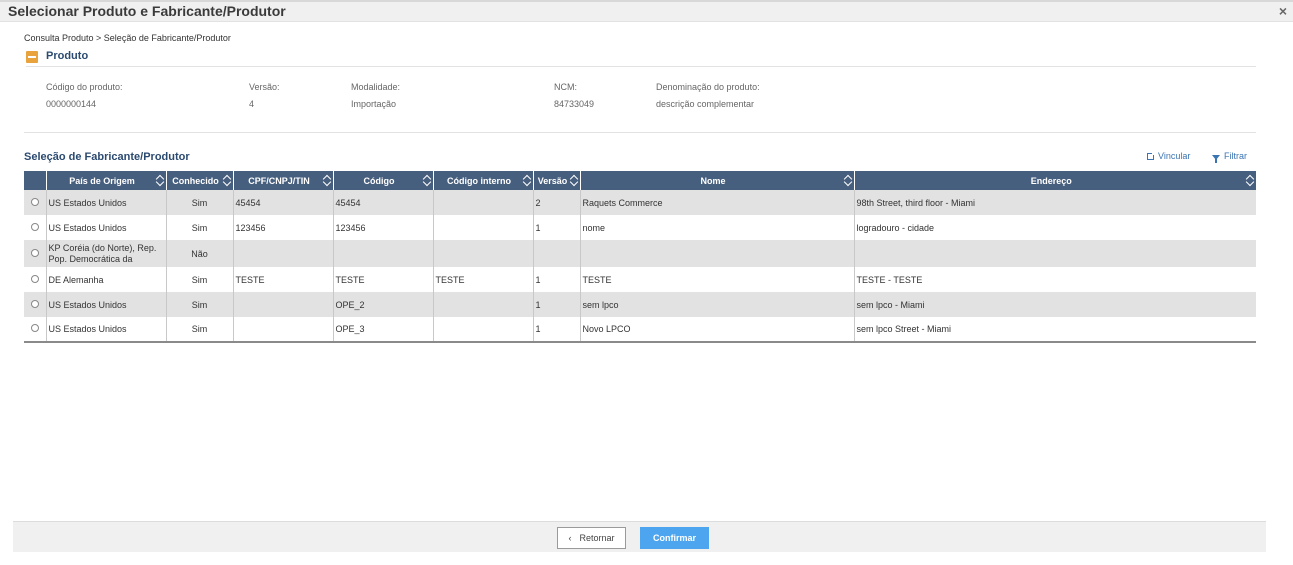 The image size is (1293, 565). What do you see at coordinates (279, 180) in the screenshot?
I see `header-label: CPF/CNPJ/TIN` at bounding box center [279, 180].